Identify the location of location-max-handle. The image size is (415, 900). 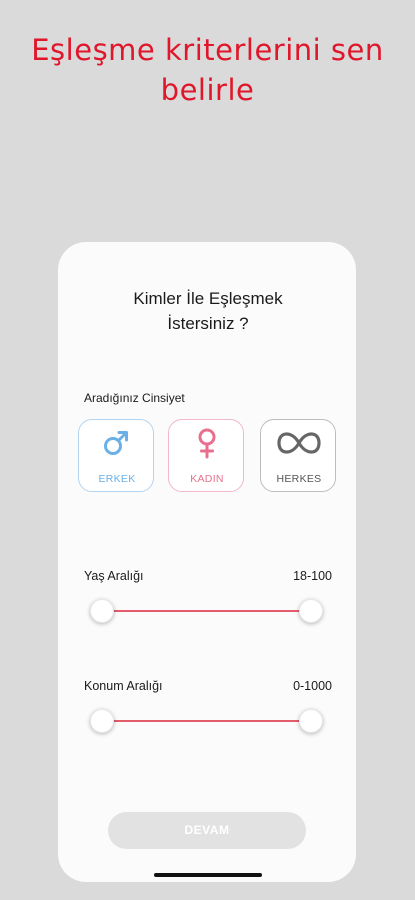
(311, 721).